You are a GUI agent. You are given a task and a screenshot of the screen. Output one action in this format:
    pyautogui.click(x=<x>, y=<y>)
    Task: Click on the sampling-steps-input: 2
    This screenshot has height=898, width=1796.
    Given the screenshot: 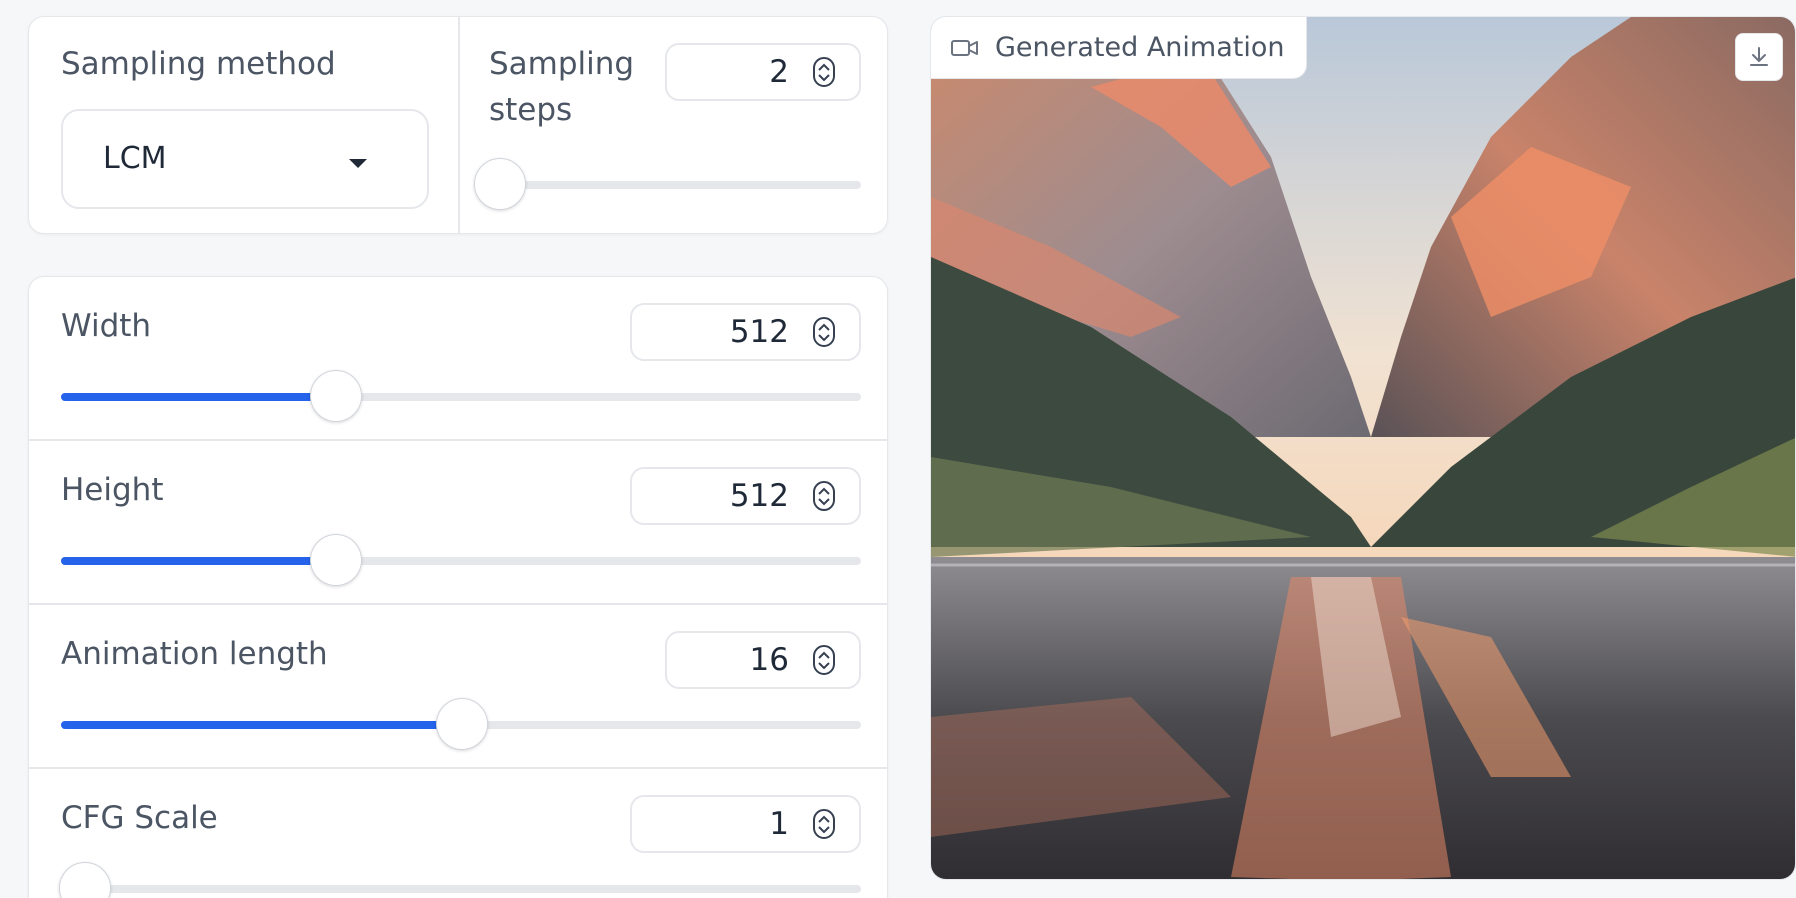 What is the action you would take?
    pyautogui.click(x=763, y=72)
    